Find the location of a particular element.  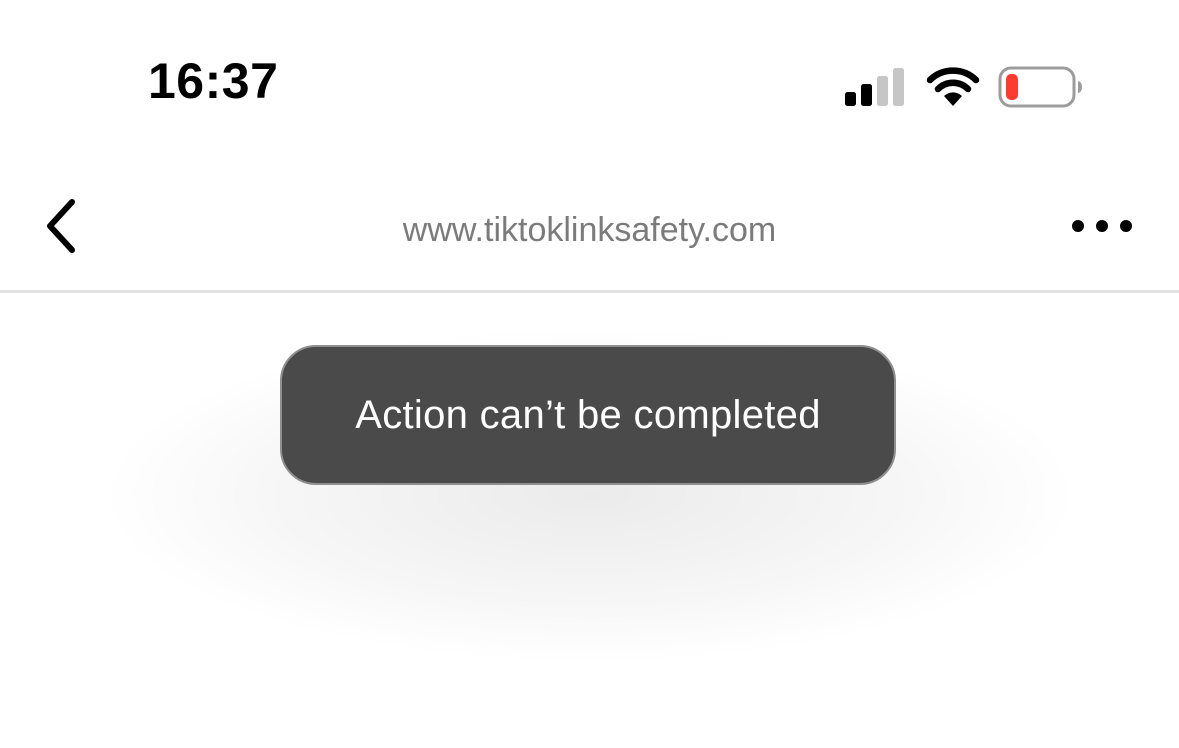

wifi-icon is located at coordinates (953, 86).